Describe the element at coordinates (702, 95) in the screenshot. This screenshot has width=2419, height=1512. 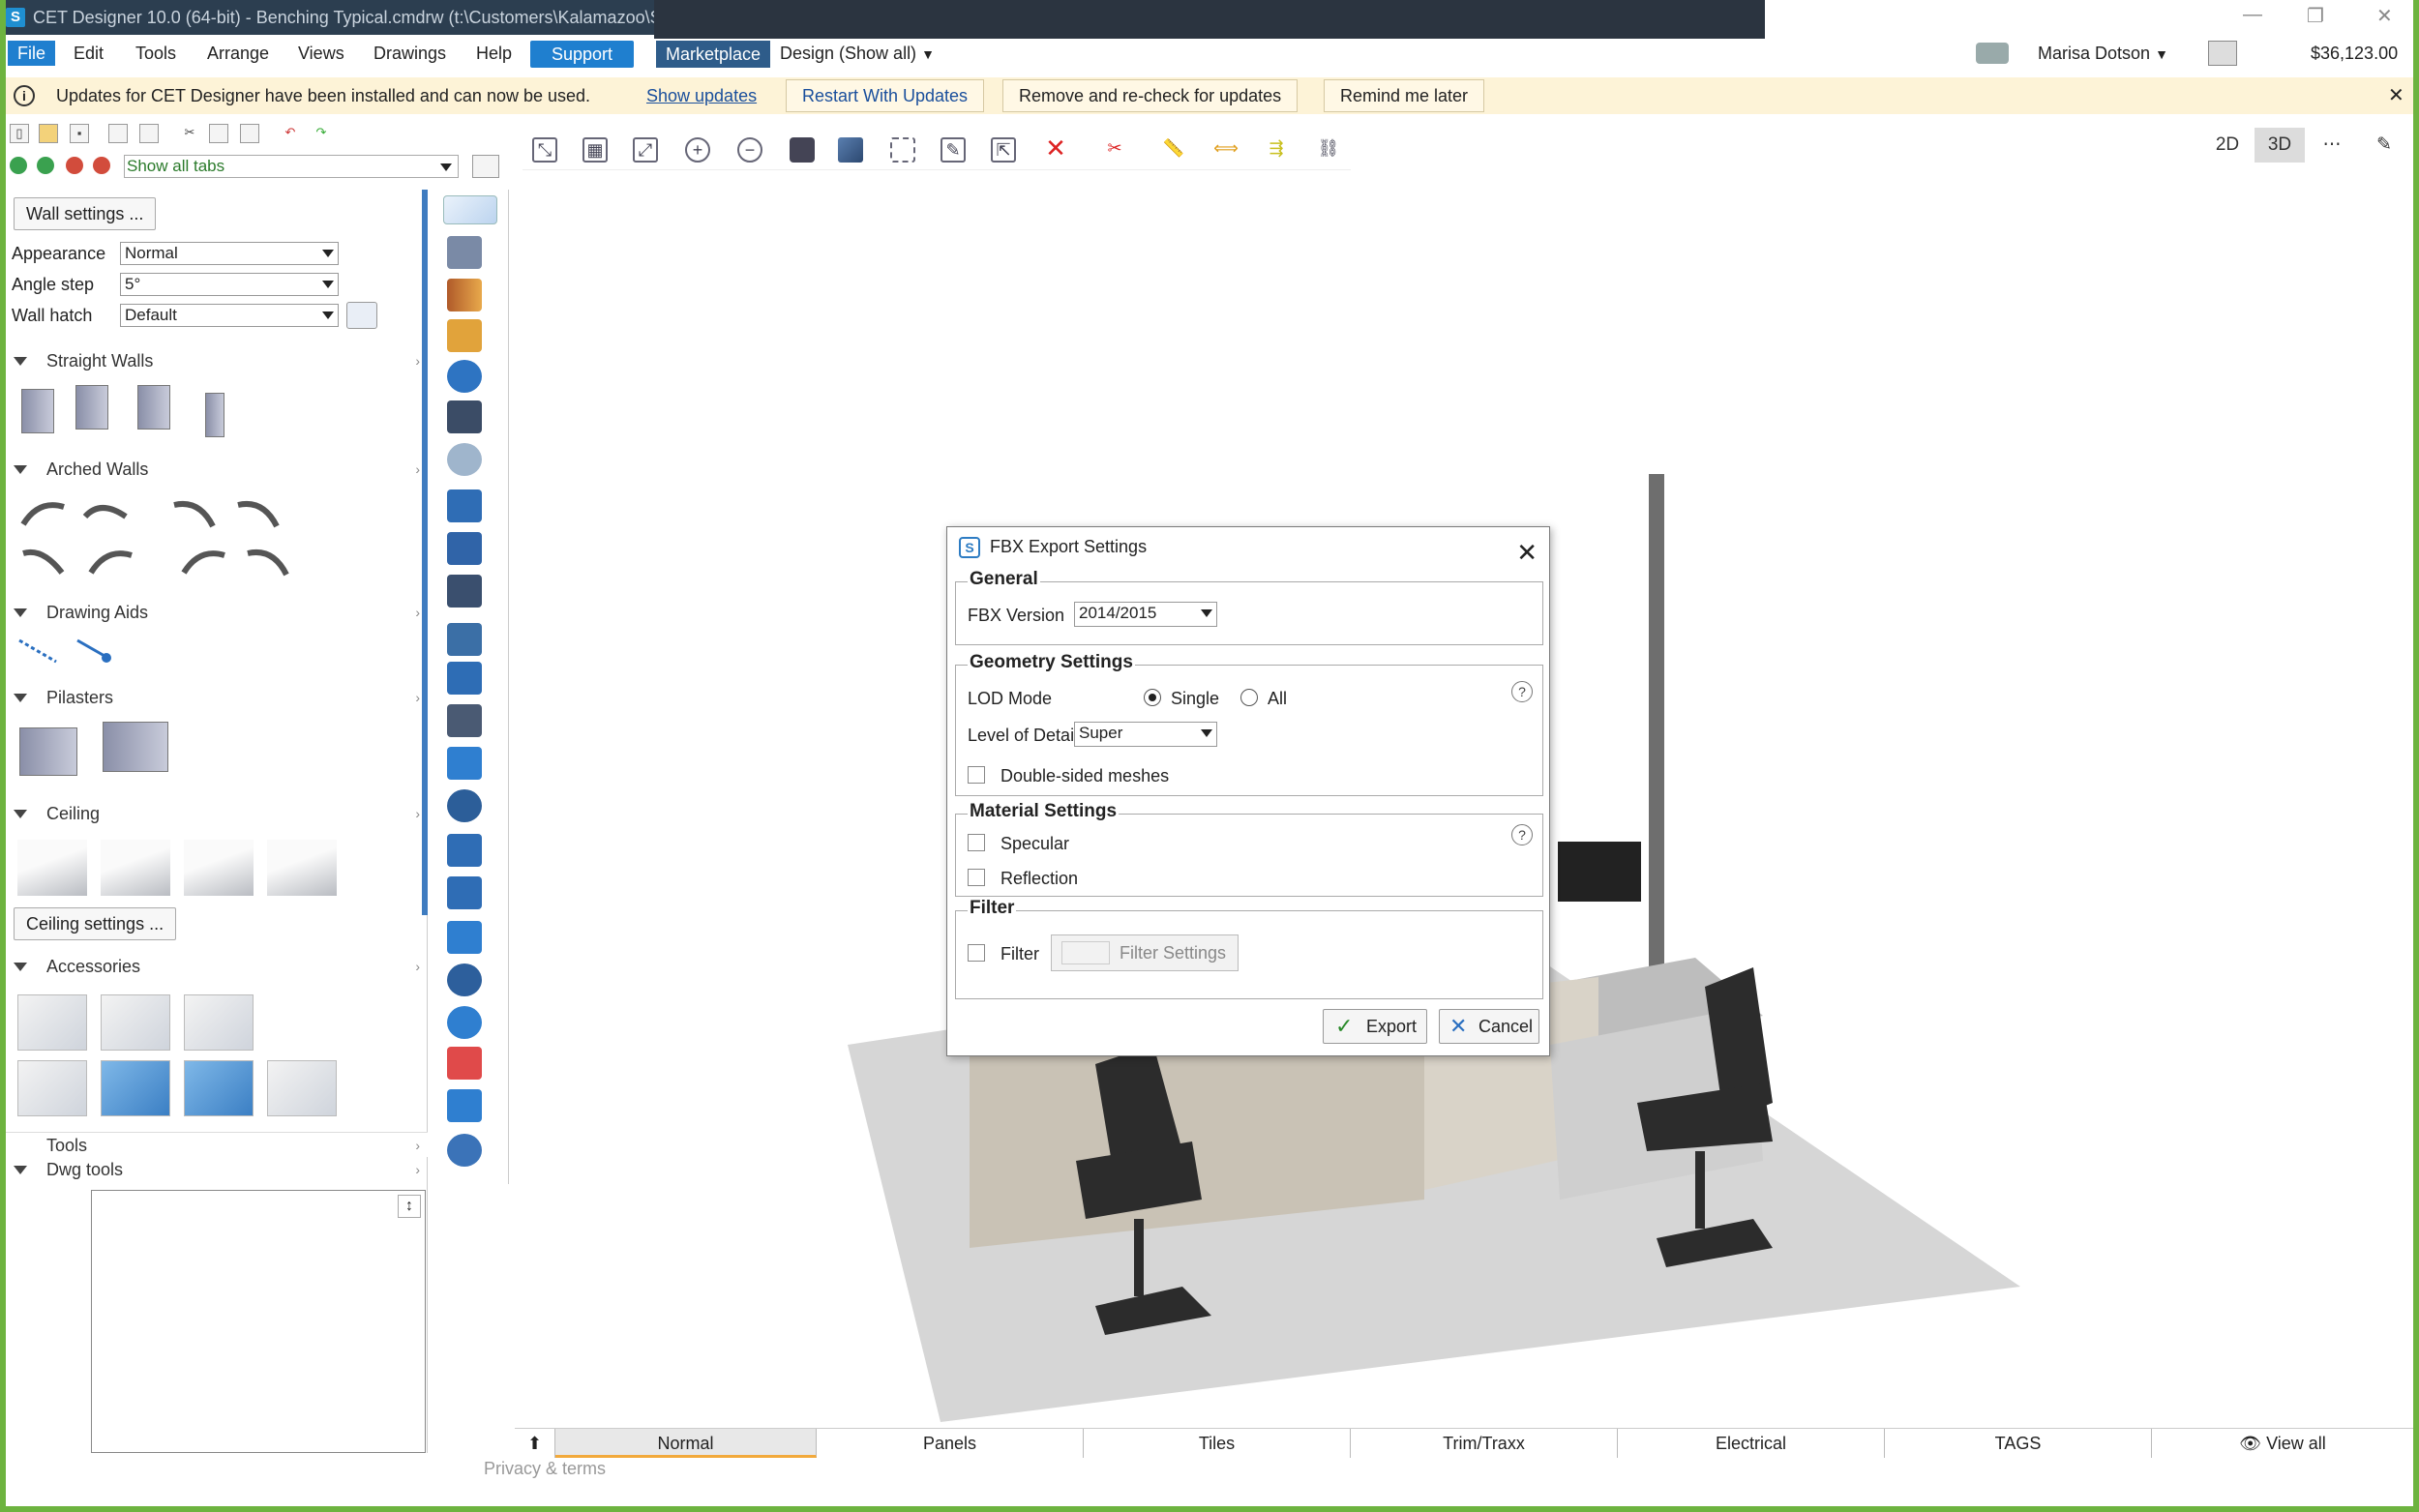
I see `show-updates-link: Show updates` at that location.